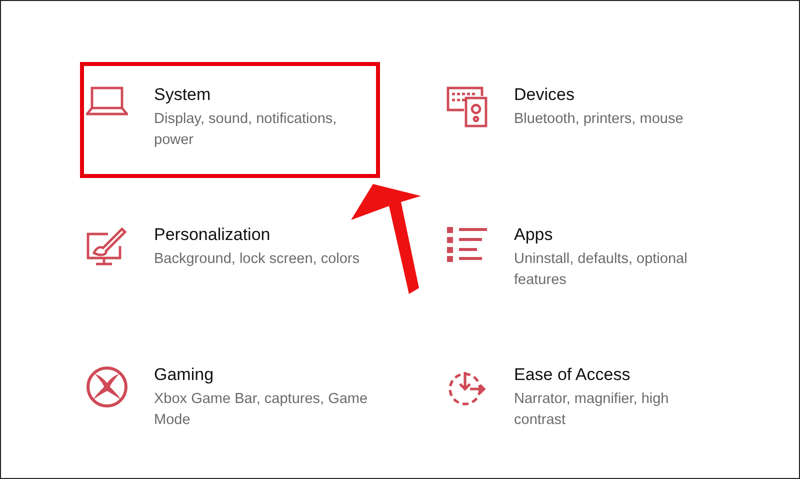 The image size is (800, 479). I want to click on settings-item: Apps Uninstall, defaults, optional features, so click(600, 260).